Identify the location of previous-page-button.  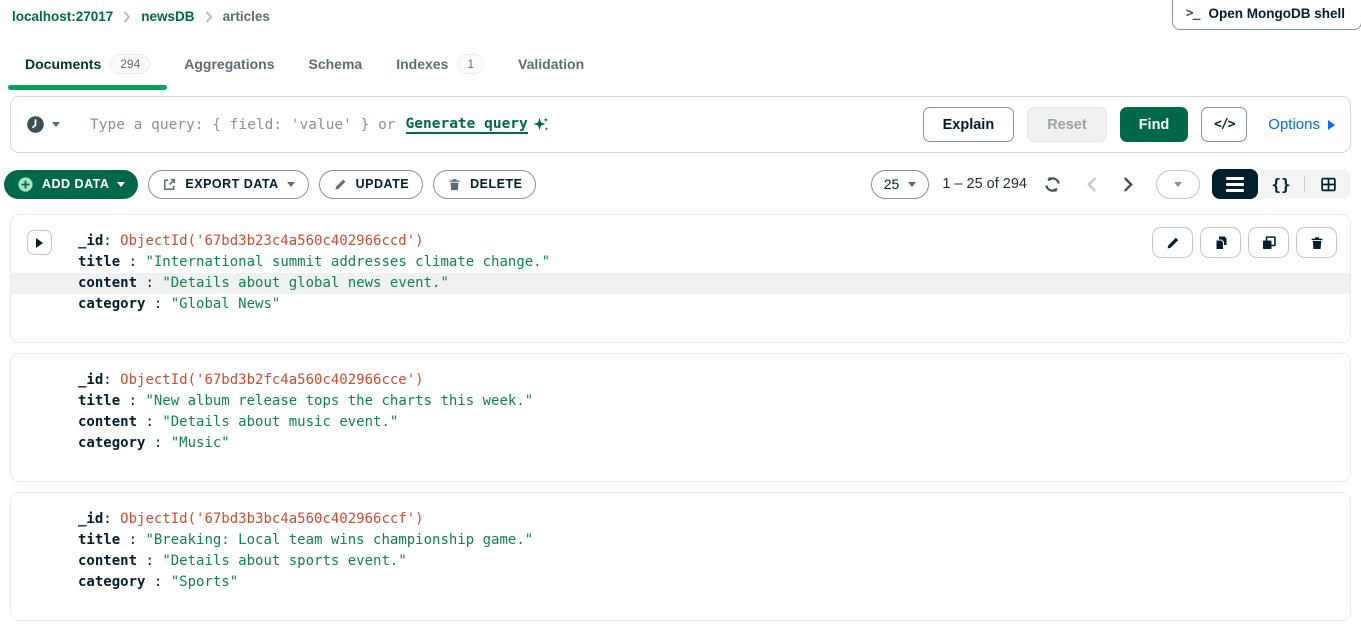
(1092, 184).